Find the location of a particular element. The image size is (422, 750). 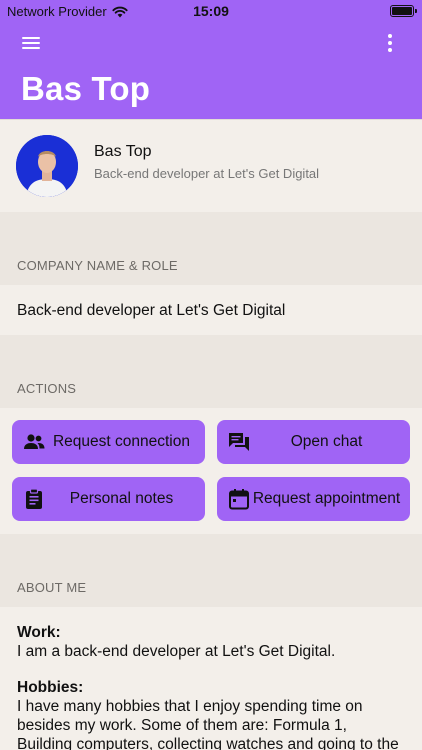

battery-icon is located at coordinates (403, 11).